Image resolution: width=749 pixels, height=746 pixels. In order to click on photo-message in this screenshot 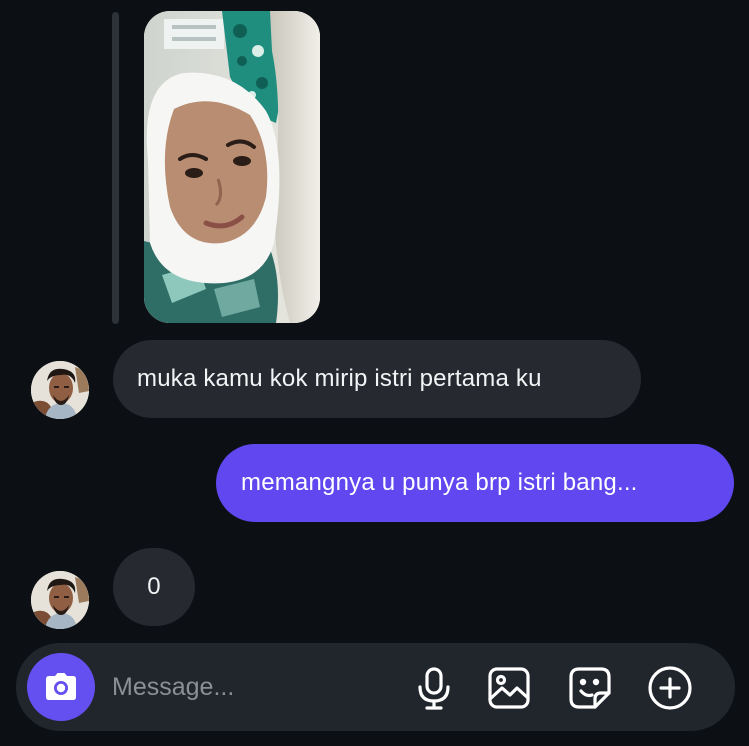, I will do `click(232, 167)`.